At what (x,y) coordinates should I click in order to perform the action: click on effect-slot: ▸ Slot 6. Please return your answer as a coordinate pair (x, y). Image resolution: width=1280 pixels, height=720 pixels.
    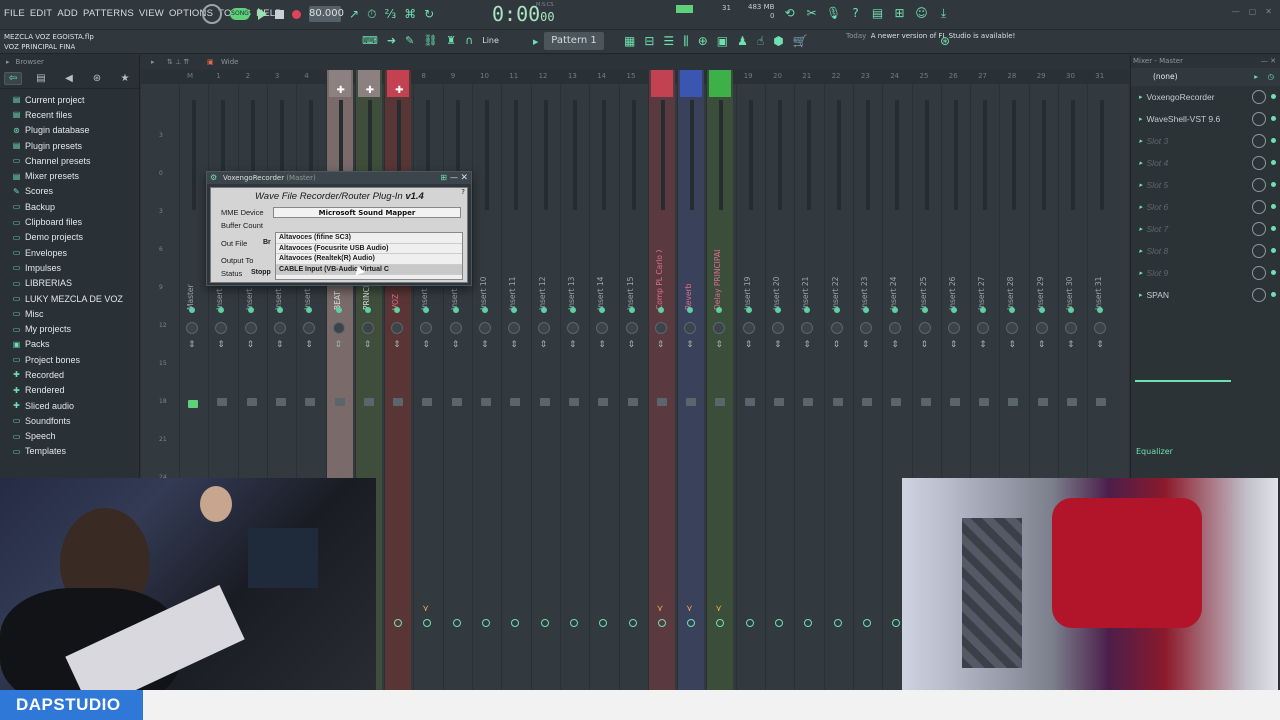
    Looking at the image, I should click on (1205, 207).